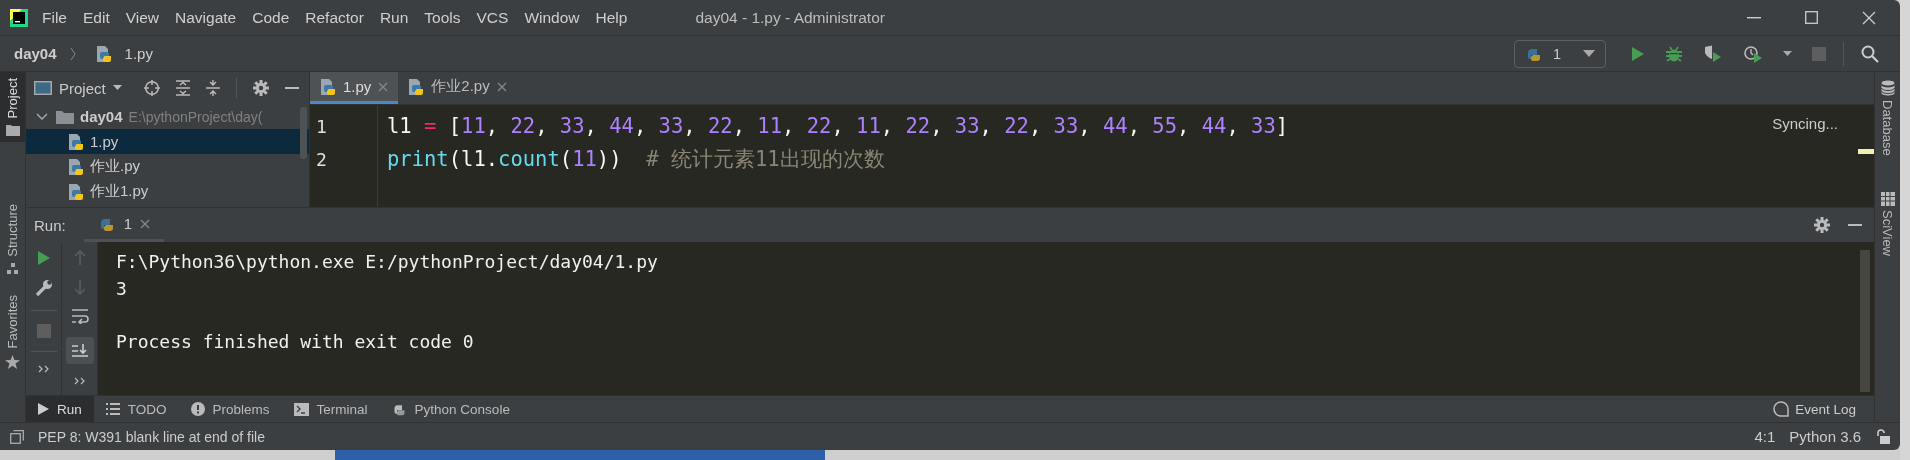 This screenshot has height=460, width=1910. What do you see at coordinates (206, 17) in the screenshot?
I see `menu-item: Navigate` at bounding box center [206, 17].